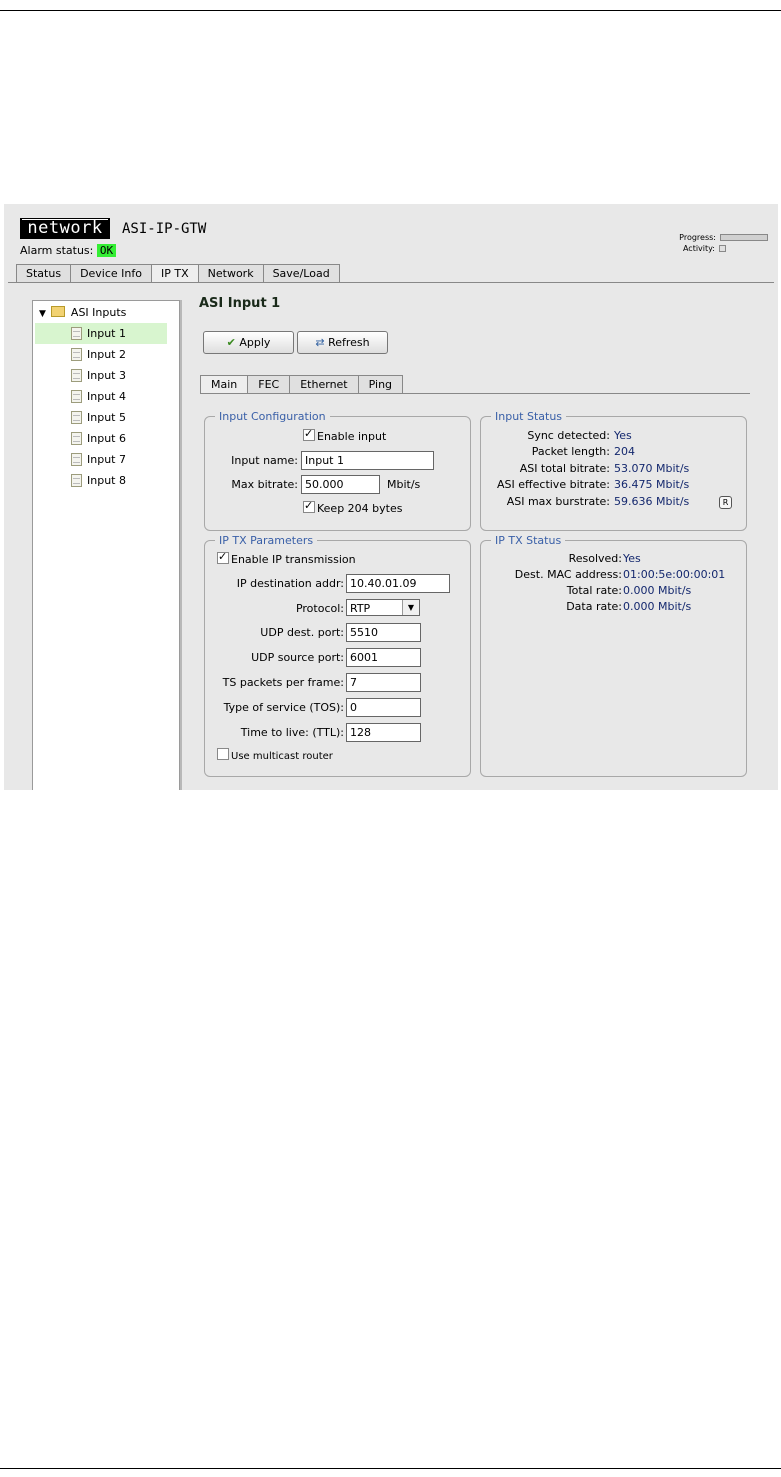 This screenshot has width=781, height=1477. I want to click on use-multicast-router-checkbox, so click(223, 754).